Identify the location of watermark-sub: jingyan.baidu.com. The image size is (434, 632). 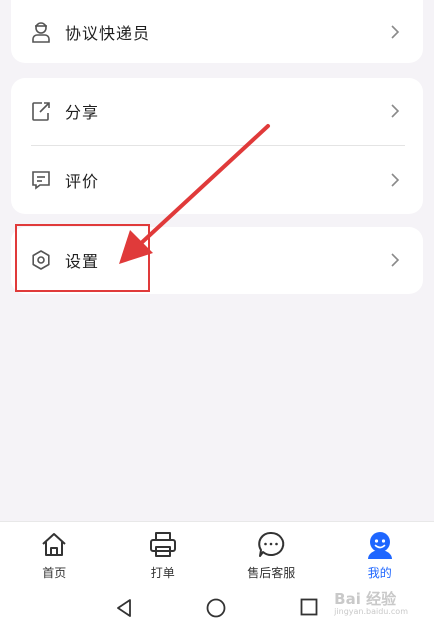
(371, 611).